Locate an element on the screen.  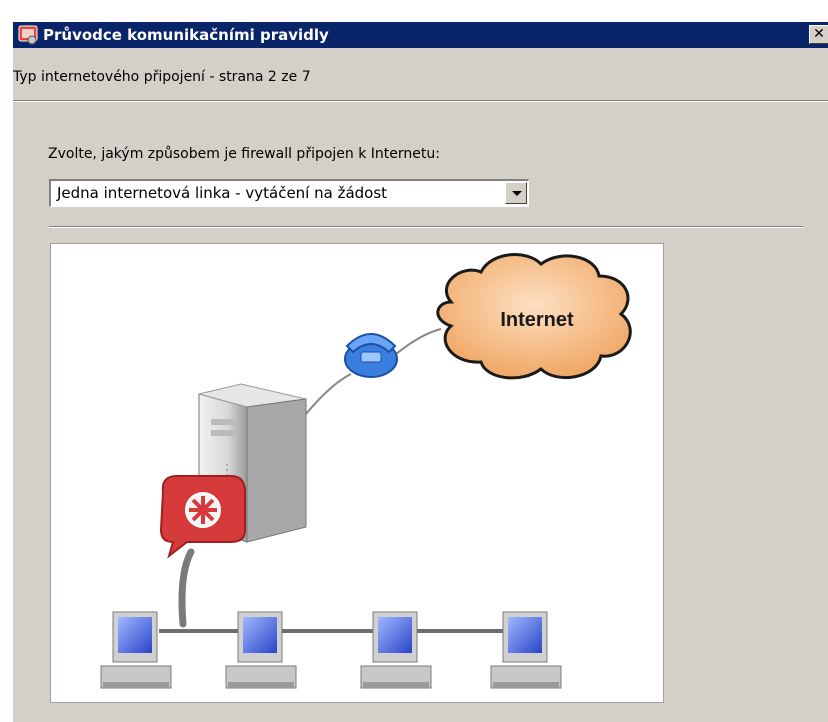
firewall-badge-icon is located at coordinates (202, 517).